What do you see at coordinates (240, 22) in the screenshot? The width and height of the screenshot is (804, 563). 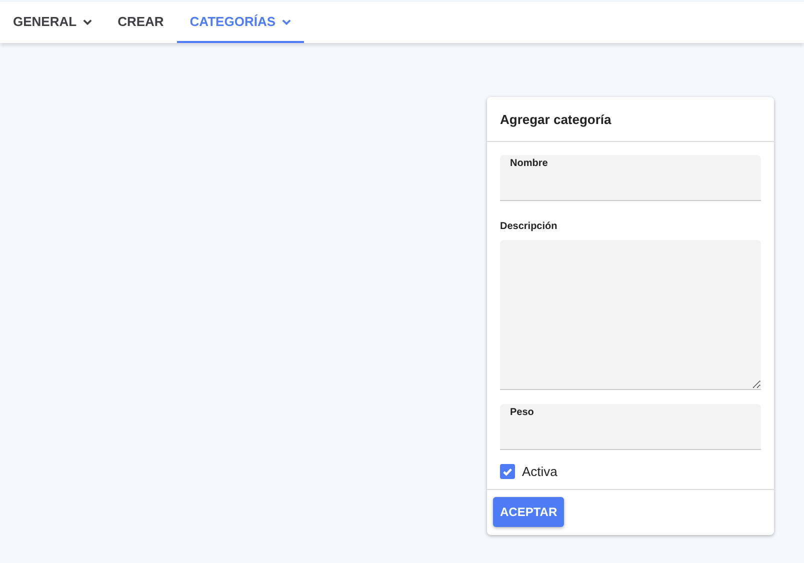 I see `nav-tab: CATEGORÍAS` at bounding box center [240, 22].